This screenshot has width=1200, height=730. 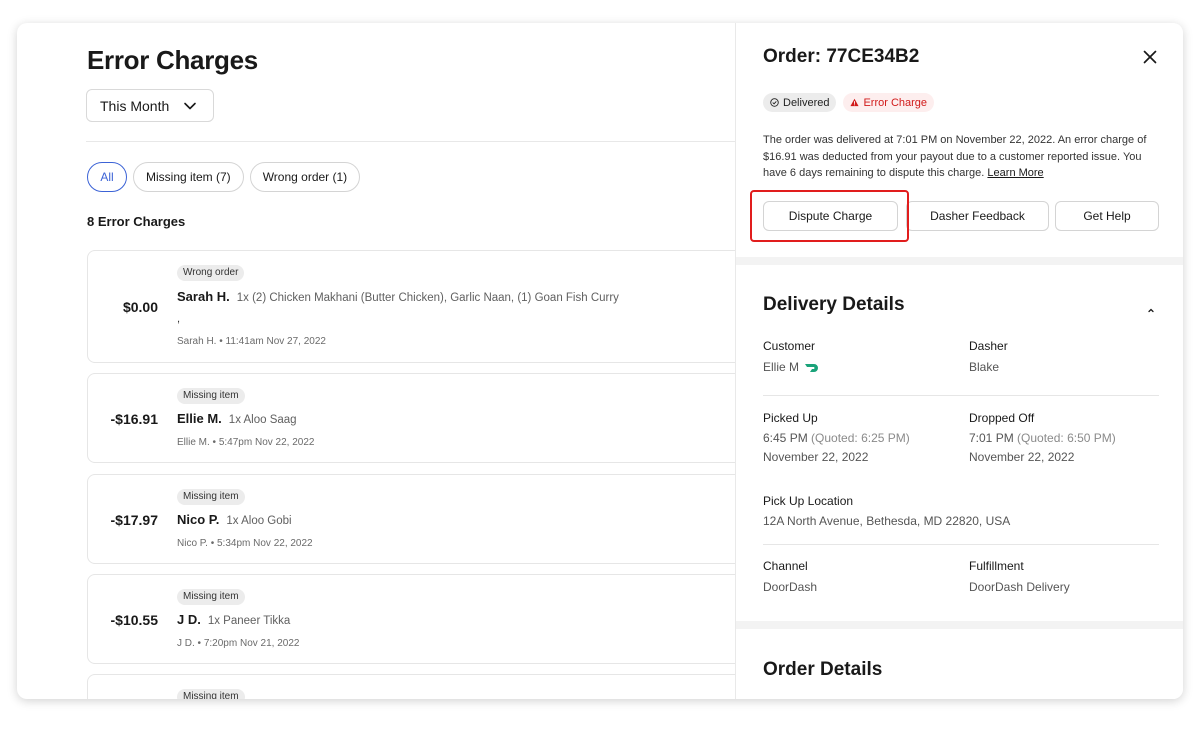 I want to click on order-items: 1x Aloo Saag, so click(x=262, y=420).